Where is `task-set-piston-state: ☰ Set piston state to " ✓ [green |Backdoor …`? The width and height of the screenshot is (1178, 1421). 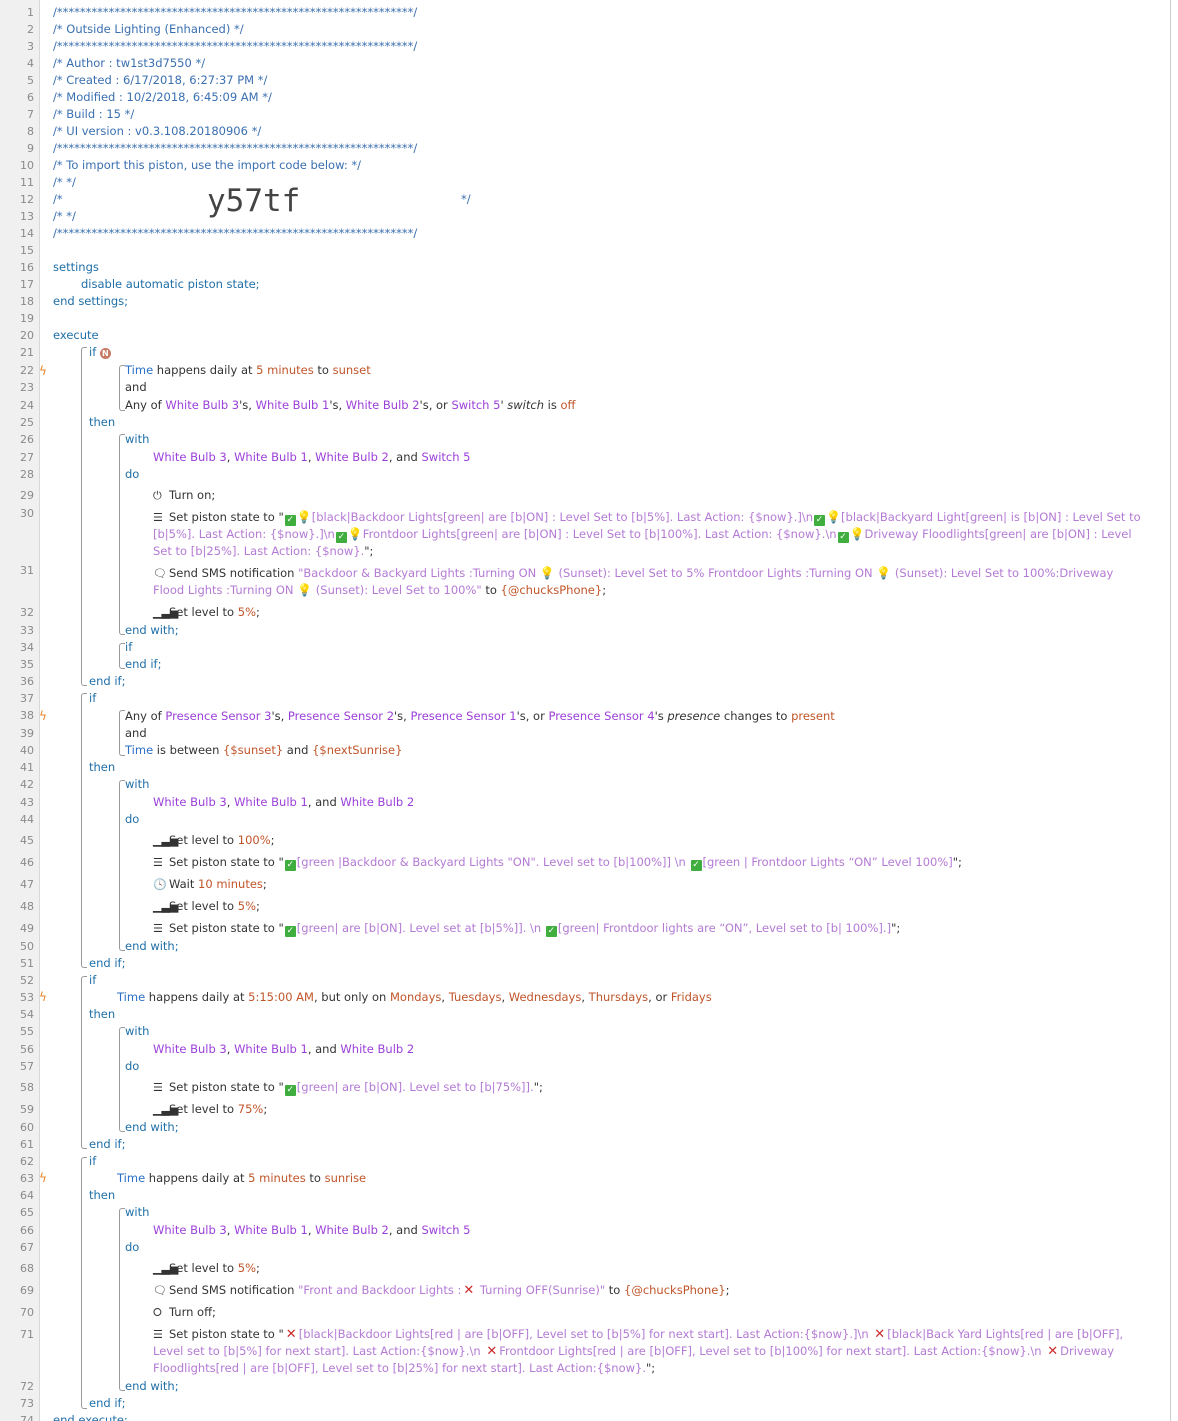
task-set-piston-state: ☰ Set piston state to " ✓ [green |Backdoor … is located at coordinates (648, 862).